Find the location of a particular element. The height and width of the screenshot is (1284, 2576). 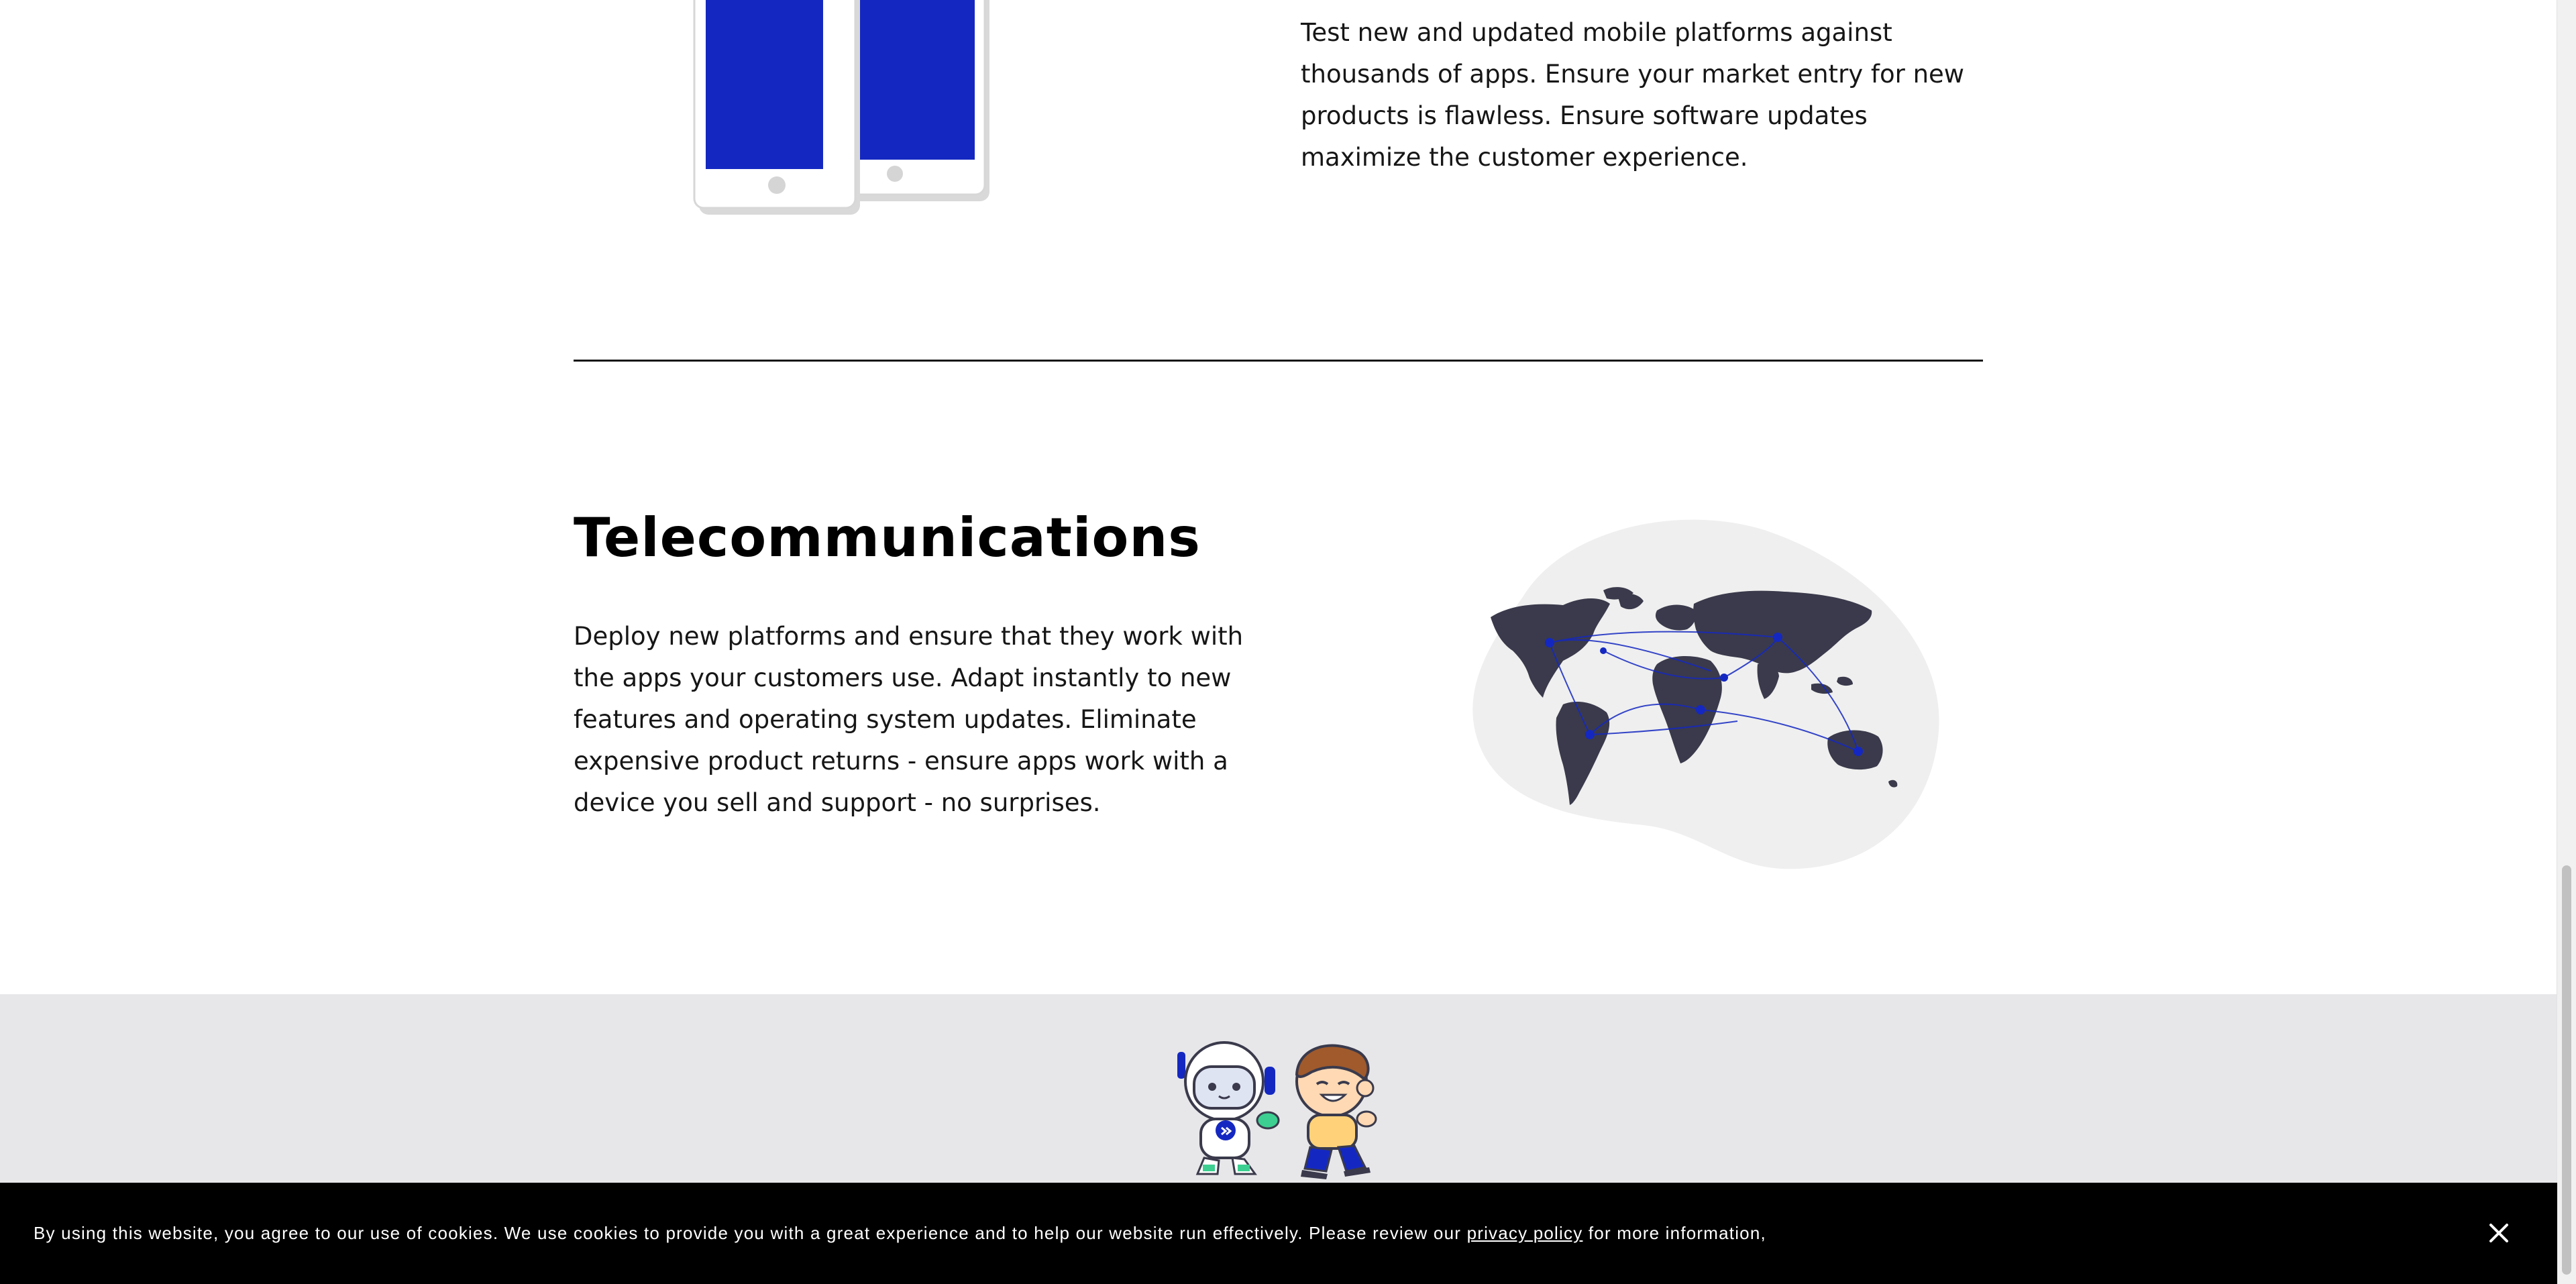

section-divider is located at coordinates (1278, 361).